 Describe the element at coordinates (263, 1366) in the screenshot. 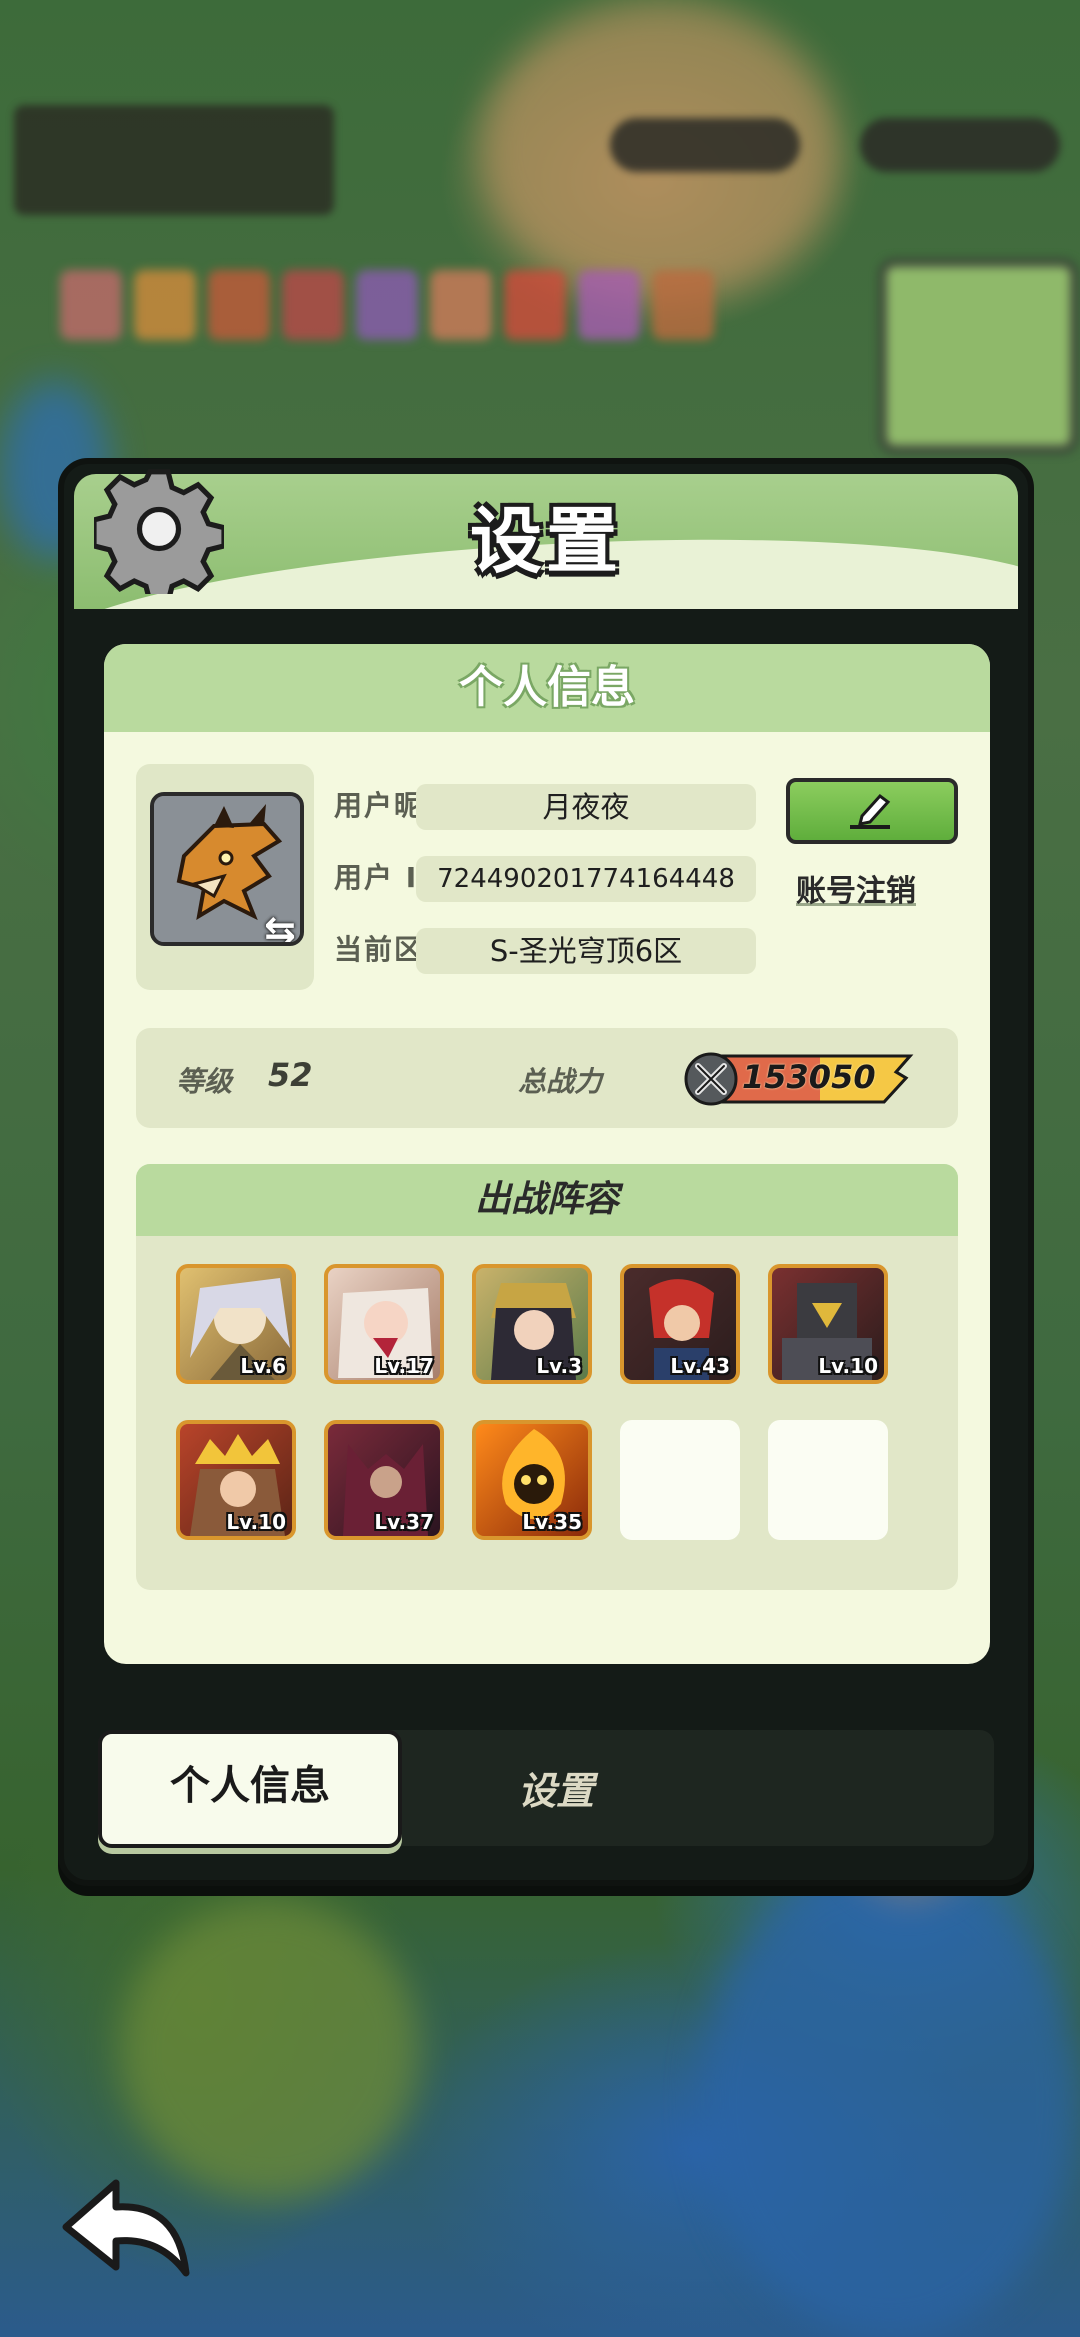

I see `hero-level: Lv.6` at that location.